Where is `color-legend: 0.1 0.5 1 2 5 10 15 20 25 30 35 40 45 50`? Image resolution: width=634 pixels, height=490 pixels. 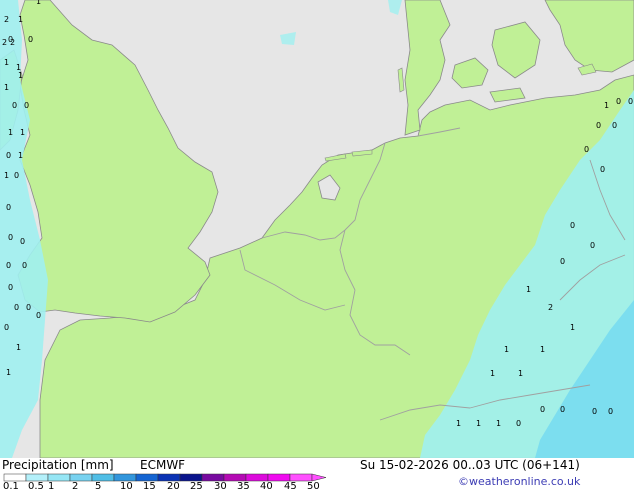
color-legend: 0.1 0.5 1 2 5 10 15 20 25 30 35 40 45 50 is located at coordinates (165, 481).